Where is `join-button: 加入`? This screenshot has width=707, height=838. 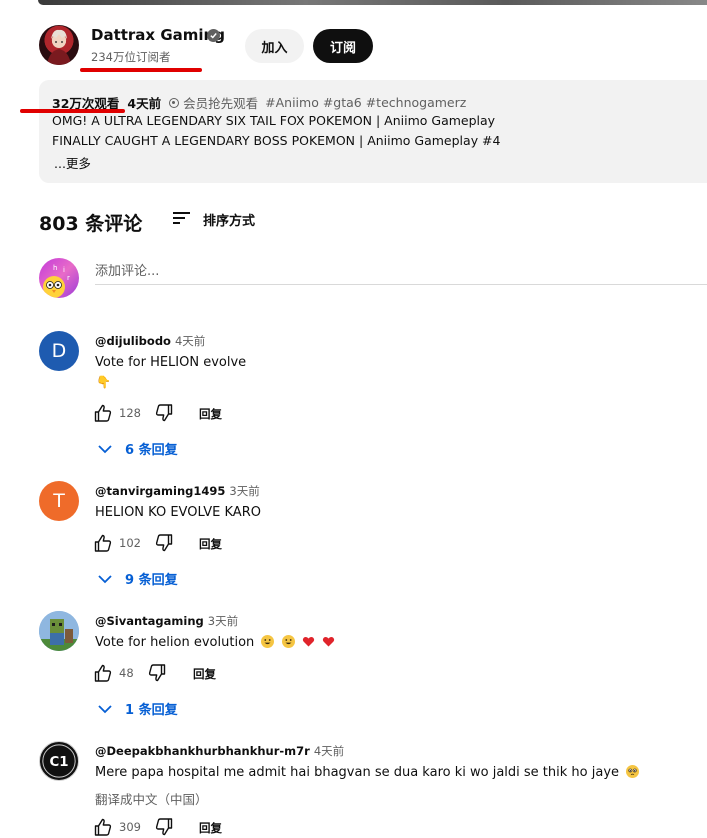
join-button: 加入 is located at coordinates (274, 46).